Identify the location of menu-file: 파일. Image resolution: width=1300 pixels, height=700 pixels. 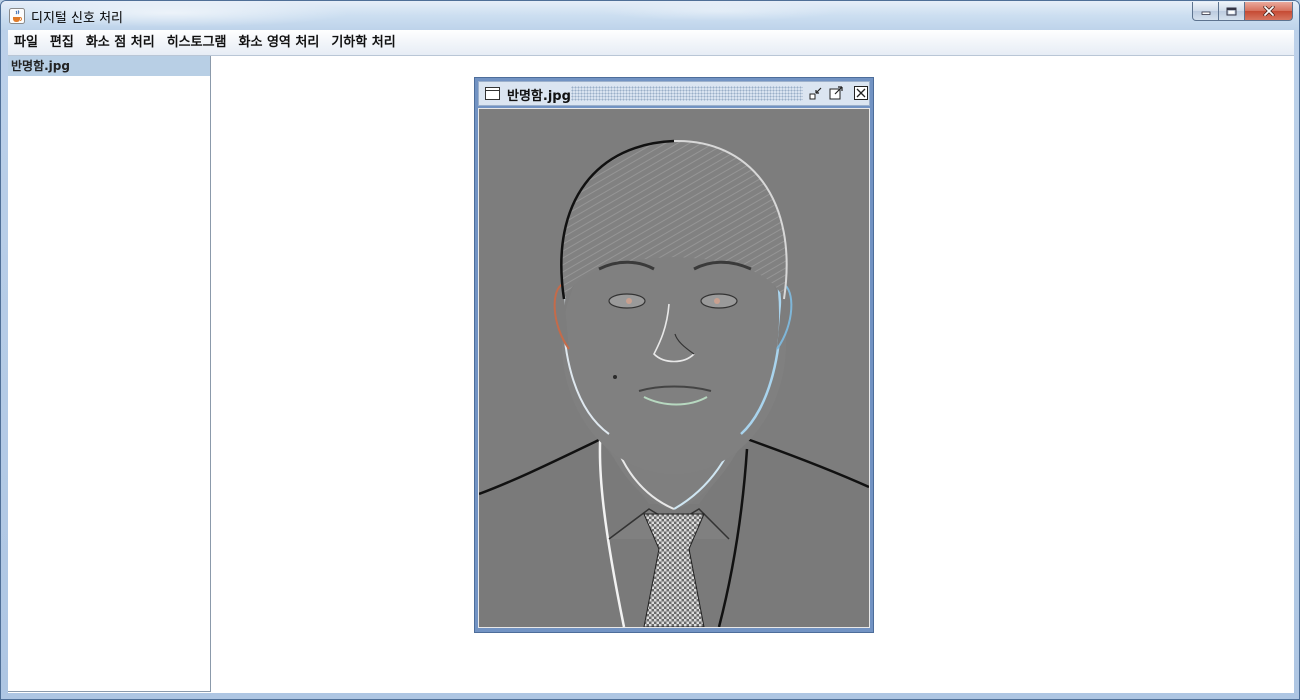
(26, 42).